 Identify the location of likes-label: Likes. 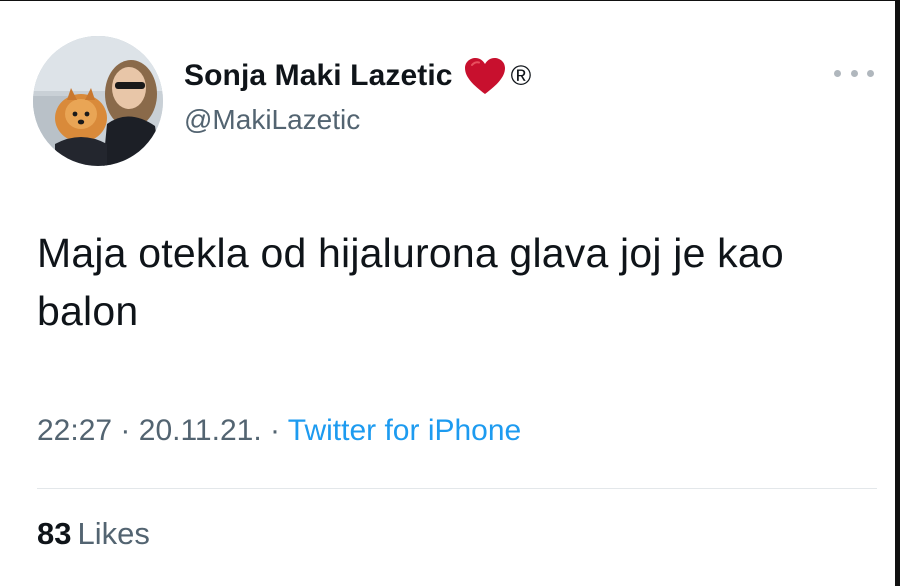
(113, 533).